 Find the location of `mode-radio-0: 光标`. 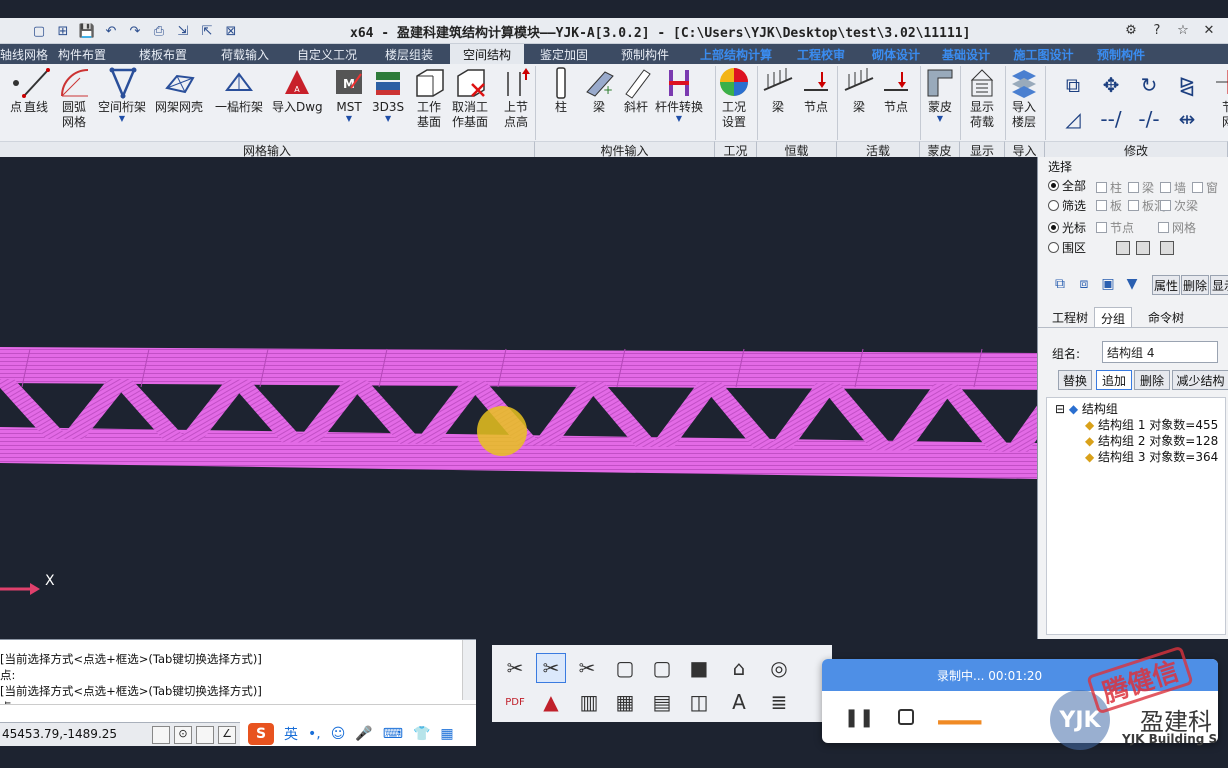

mode-radio-0: 光标 is located at coordinates (1067, 227).